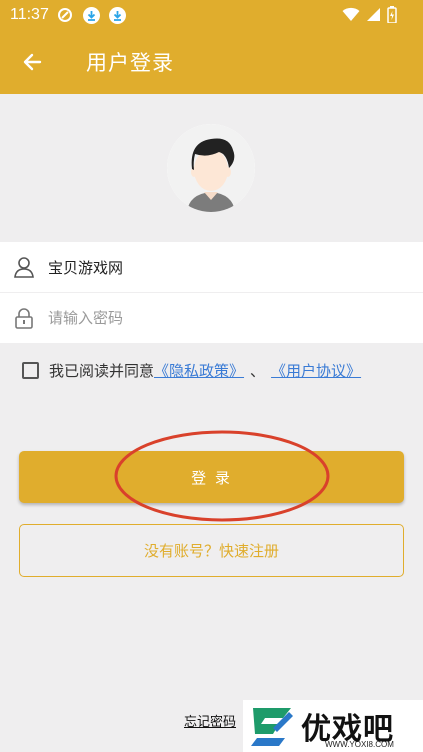 The height and width of the screenshot is (752, 423). What do you see at coordinates (24, 267) in the screenshot?
I see `user-icon` at bounding box center [24, 267].